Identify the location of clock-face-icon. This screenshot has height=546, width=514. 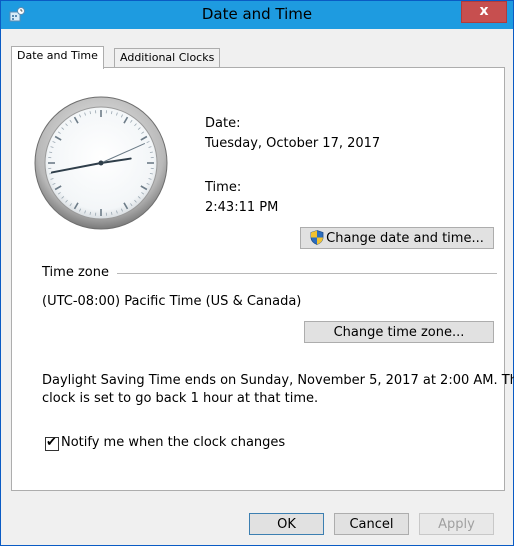
(101, 163).